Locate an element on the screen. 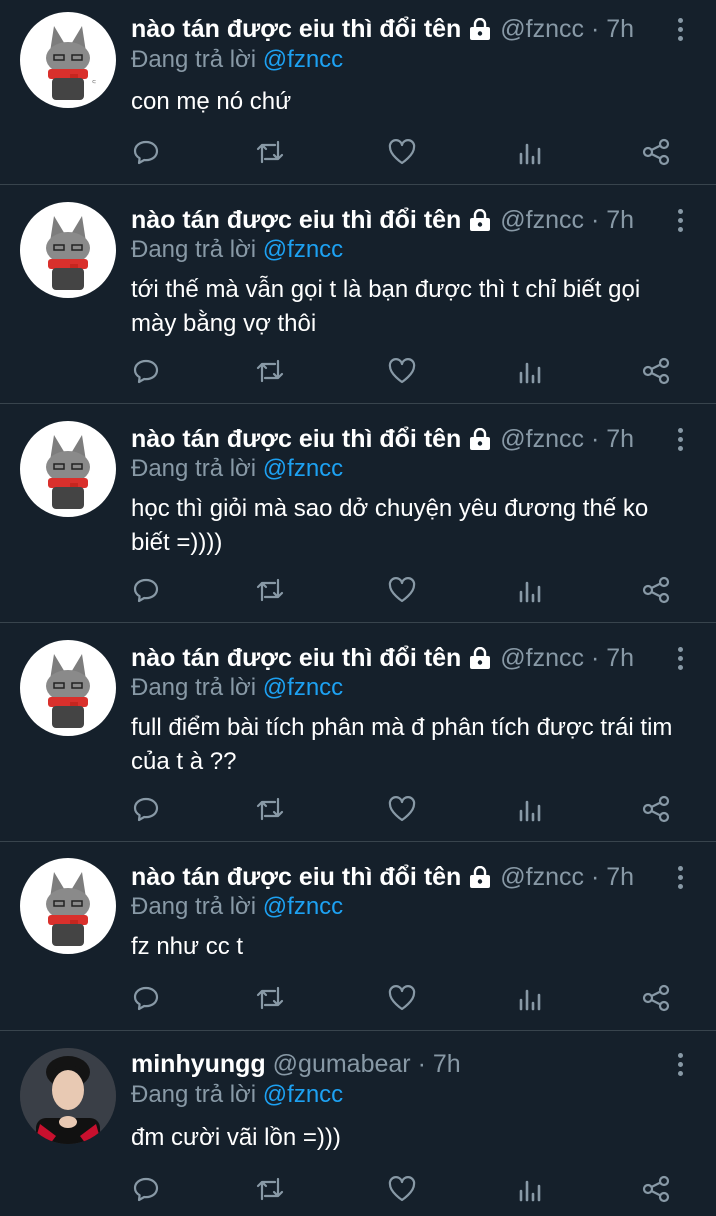  avatar: ꜀ is located at coordinates (68, 60).